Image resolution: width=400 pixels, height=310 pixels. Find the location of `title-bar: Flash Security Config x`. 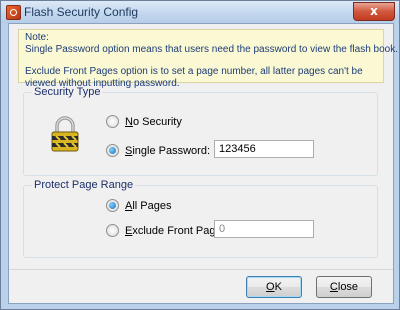

title-bar: Flash Security Config x is located at coordinates (200, 12).